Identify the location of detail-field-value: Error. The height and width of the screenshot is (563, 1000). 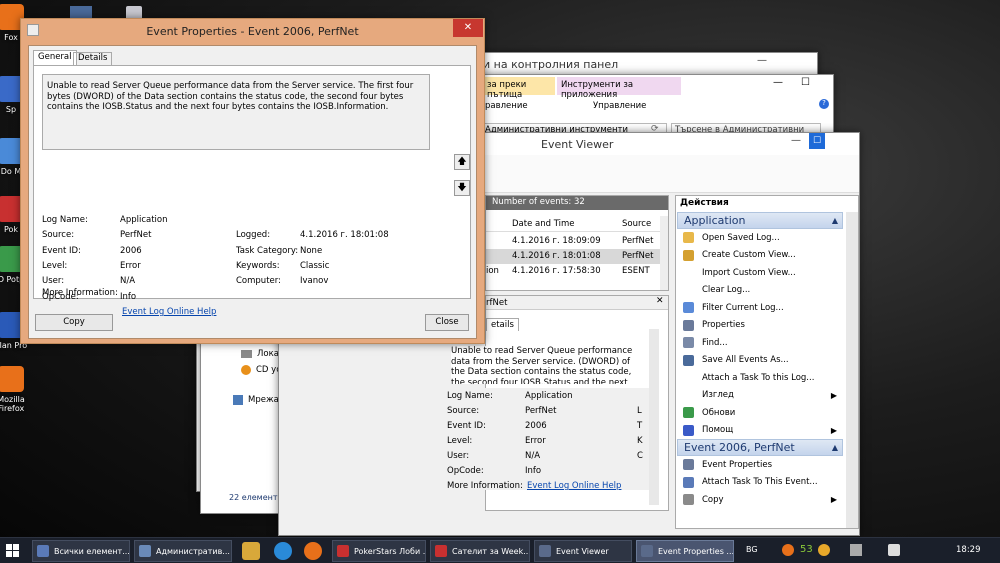
(535, 441).